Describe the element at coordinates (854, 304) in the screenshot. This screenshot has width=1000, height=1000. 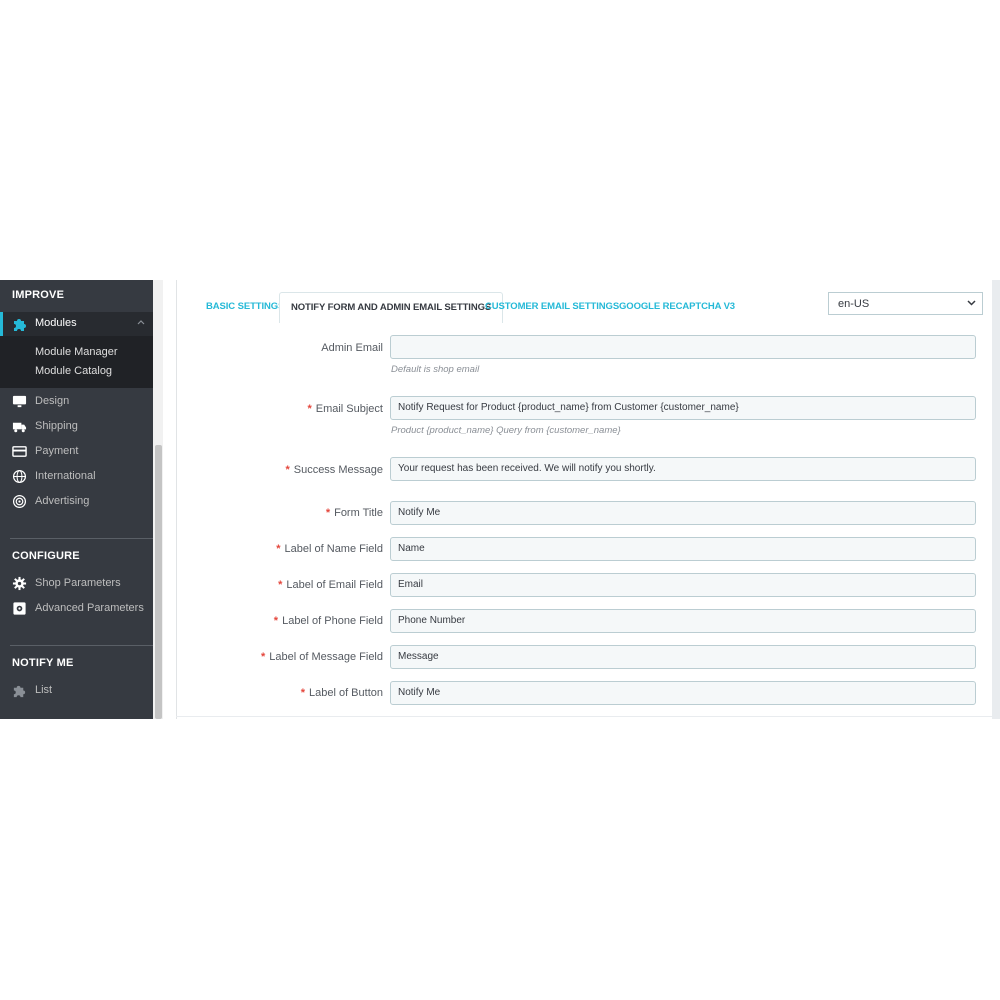
I see `language-select-value: en-US` at that location.